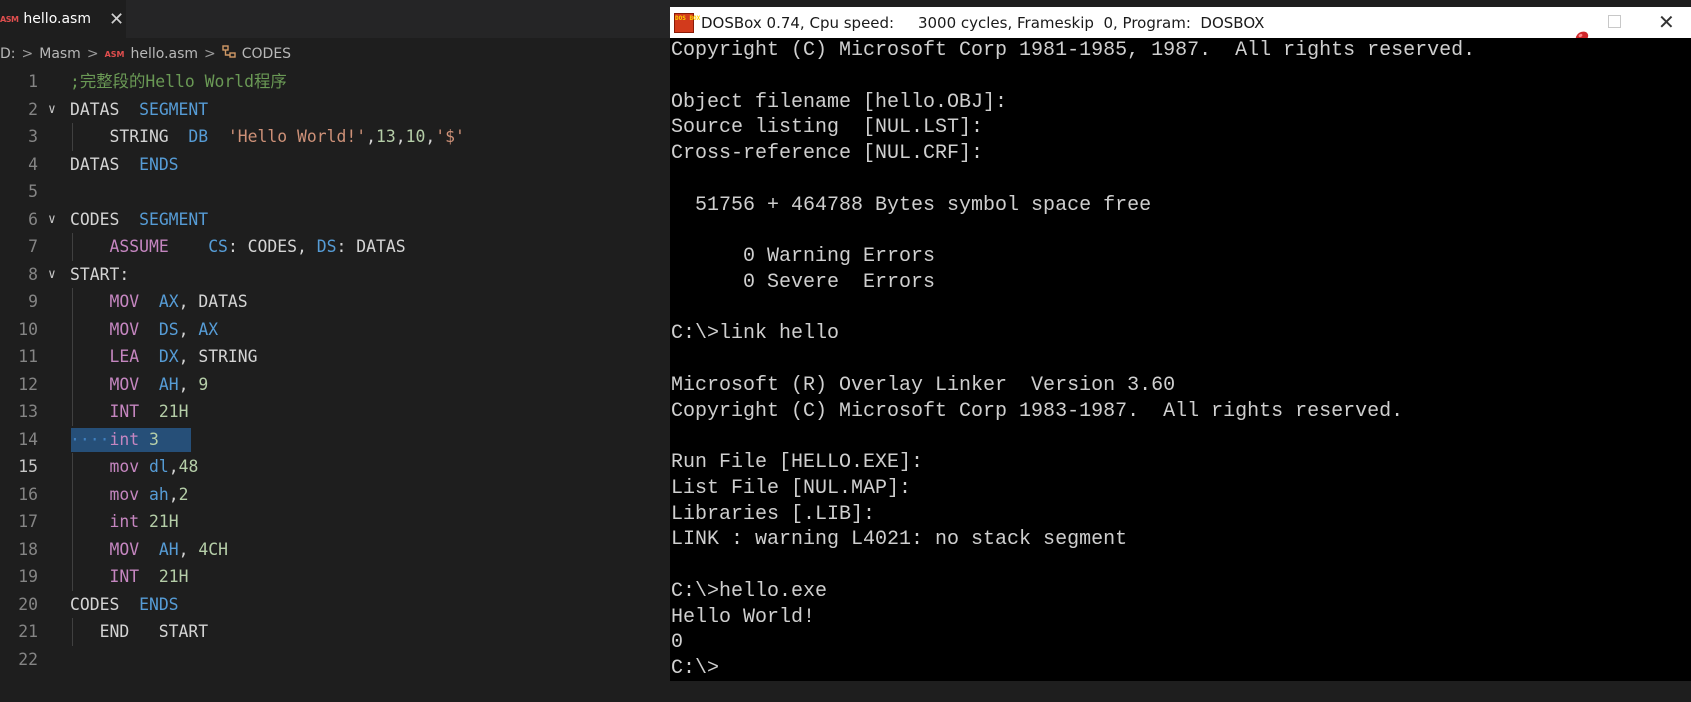 Image resolution: width=1691 pixels, height=702 pixels. I want to click on line-number: 16, so click(28, 494).